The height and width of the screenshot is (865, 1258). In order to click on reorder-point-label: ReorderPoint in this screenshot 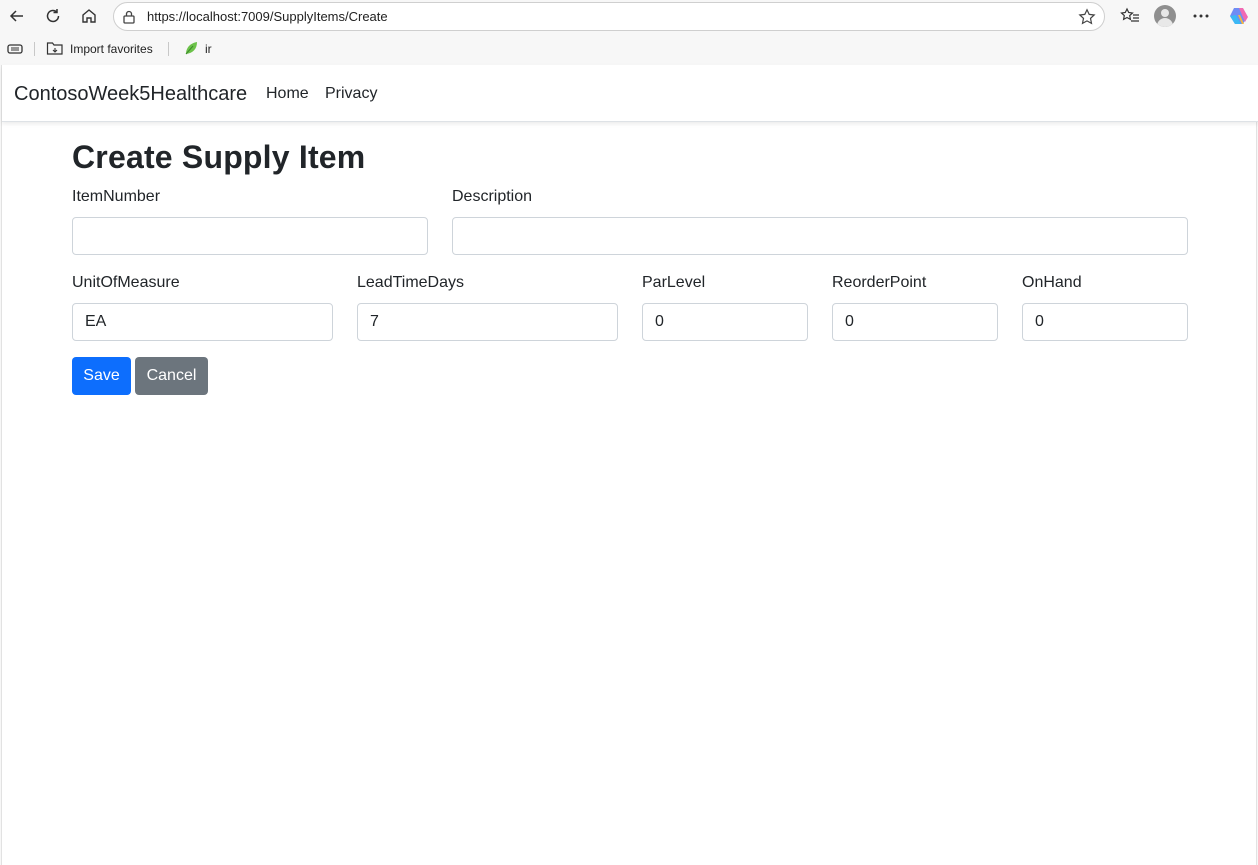, I will do `click(879, 282)`.